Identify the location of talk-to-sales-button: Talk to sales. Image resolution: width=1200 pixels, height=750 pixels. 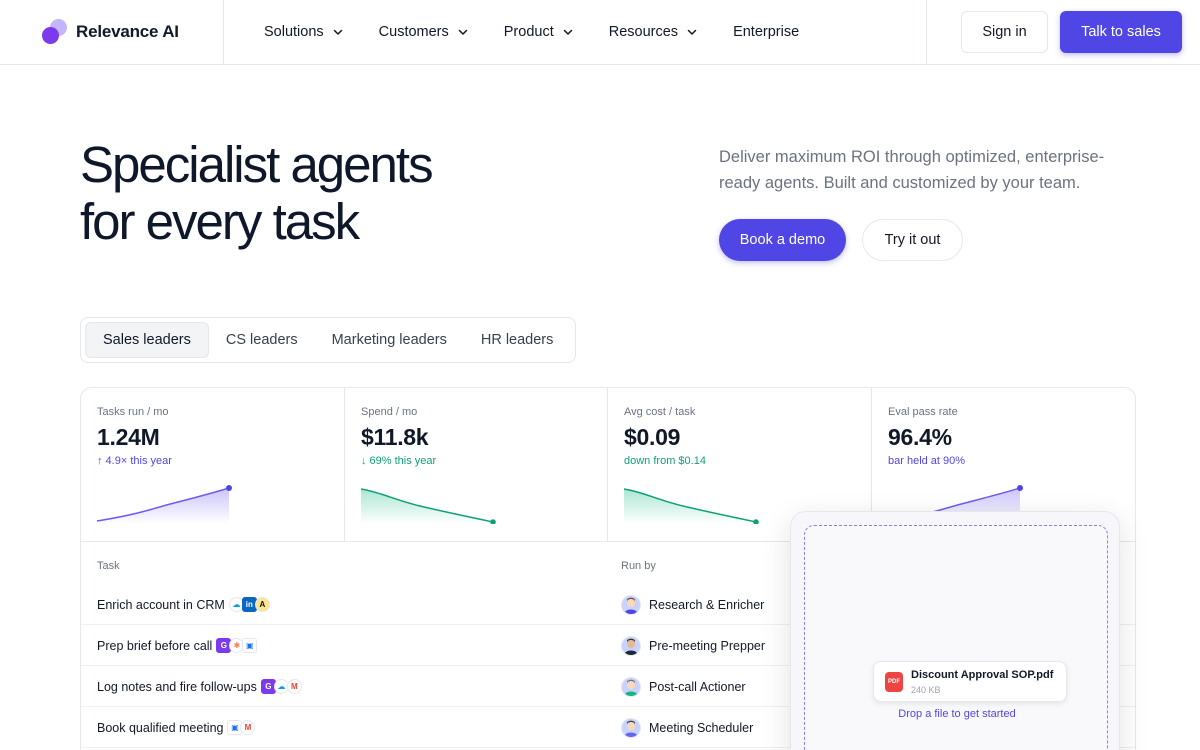
(1121, 32).